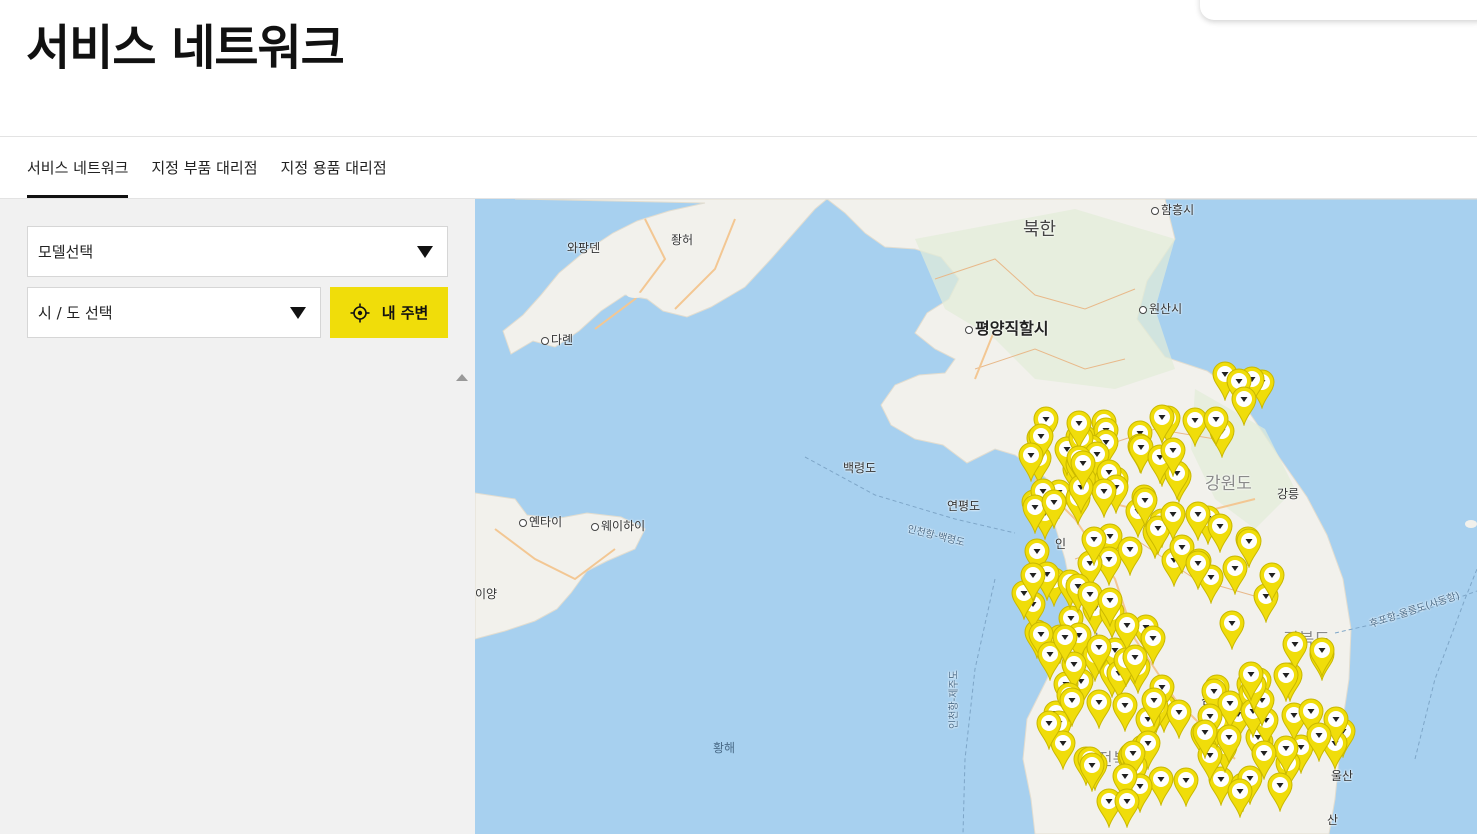  I want to click on map-label: 다롄, so click(557, 339).